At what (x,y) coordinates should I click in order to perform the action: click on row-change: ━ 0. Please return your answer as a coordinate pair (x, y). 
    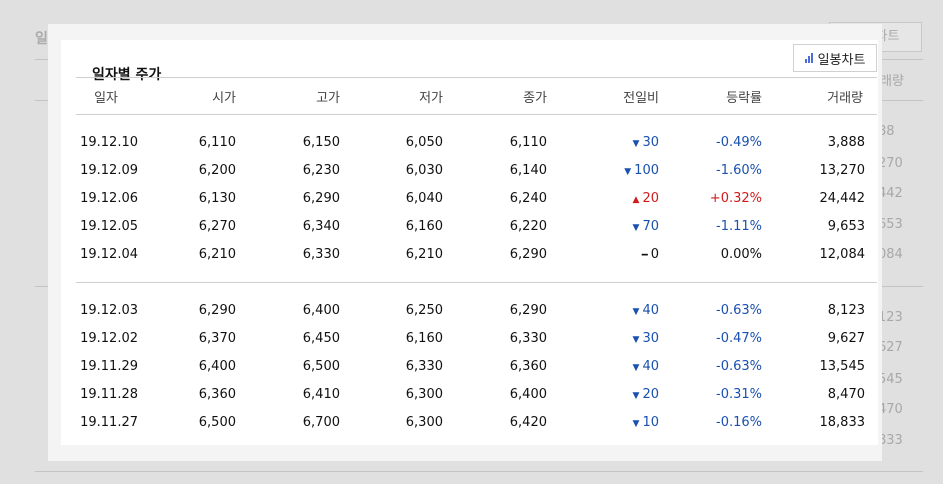
    Looking at the image, I should click on (603, 254).